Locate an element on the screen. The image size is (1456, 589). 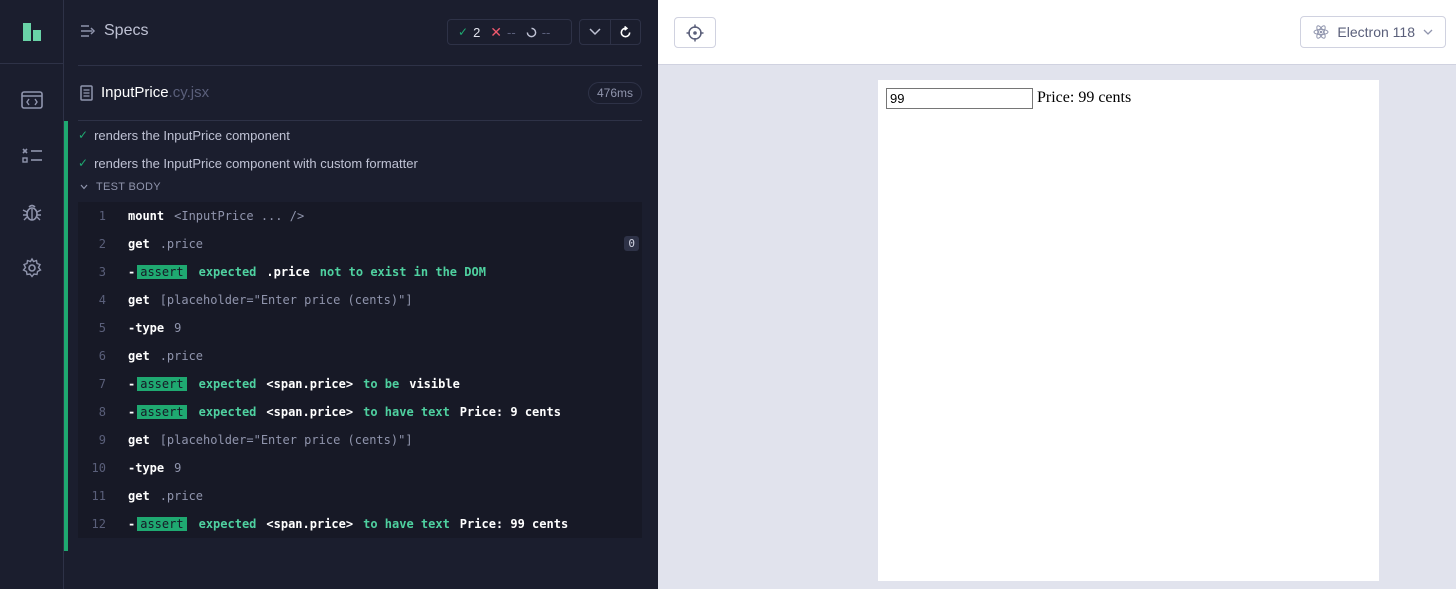
file-base-name: InputPrice is located at coordinates (135, 92).